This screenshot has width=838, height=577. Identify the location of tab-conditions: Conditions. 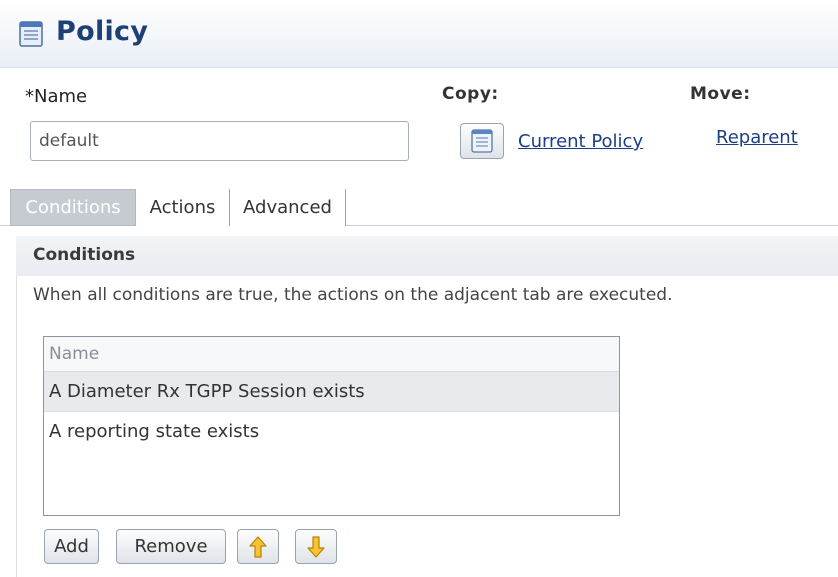
(73, 207).